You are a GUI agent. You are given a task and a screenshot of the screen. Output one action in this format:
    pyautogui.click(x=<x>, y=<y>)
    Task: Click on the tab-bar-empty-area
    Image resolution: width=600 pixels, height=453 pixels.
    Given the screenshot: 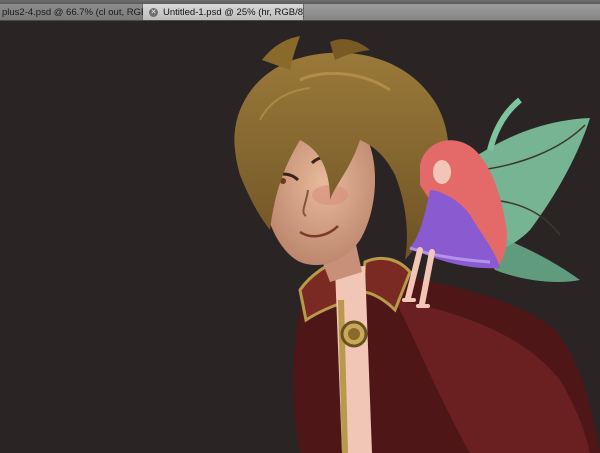 What is the action you would take?
    pyautogui.click(x=452, y=12)
    